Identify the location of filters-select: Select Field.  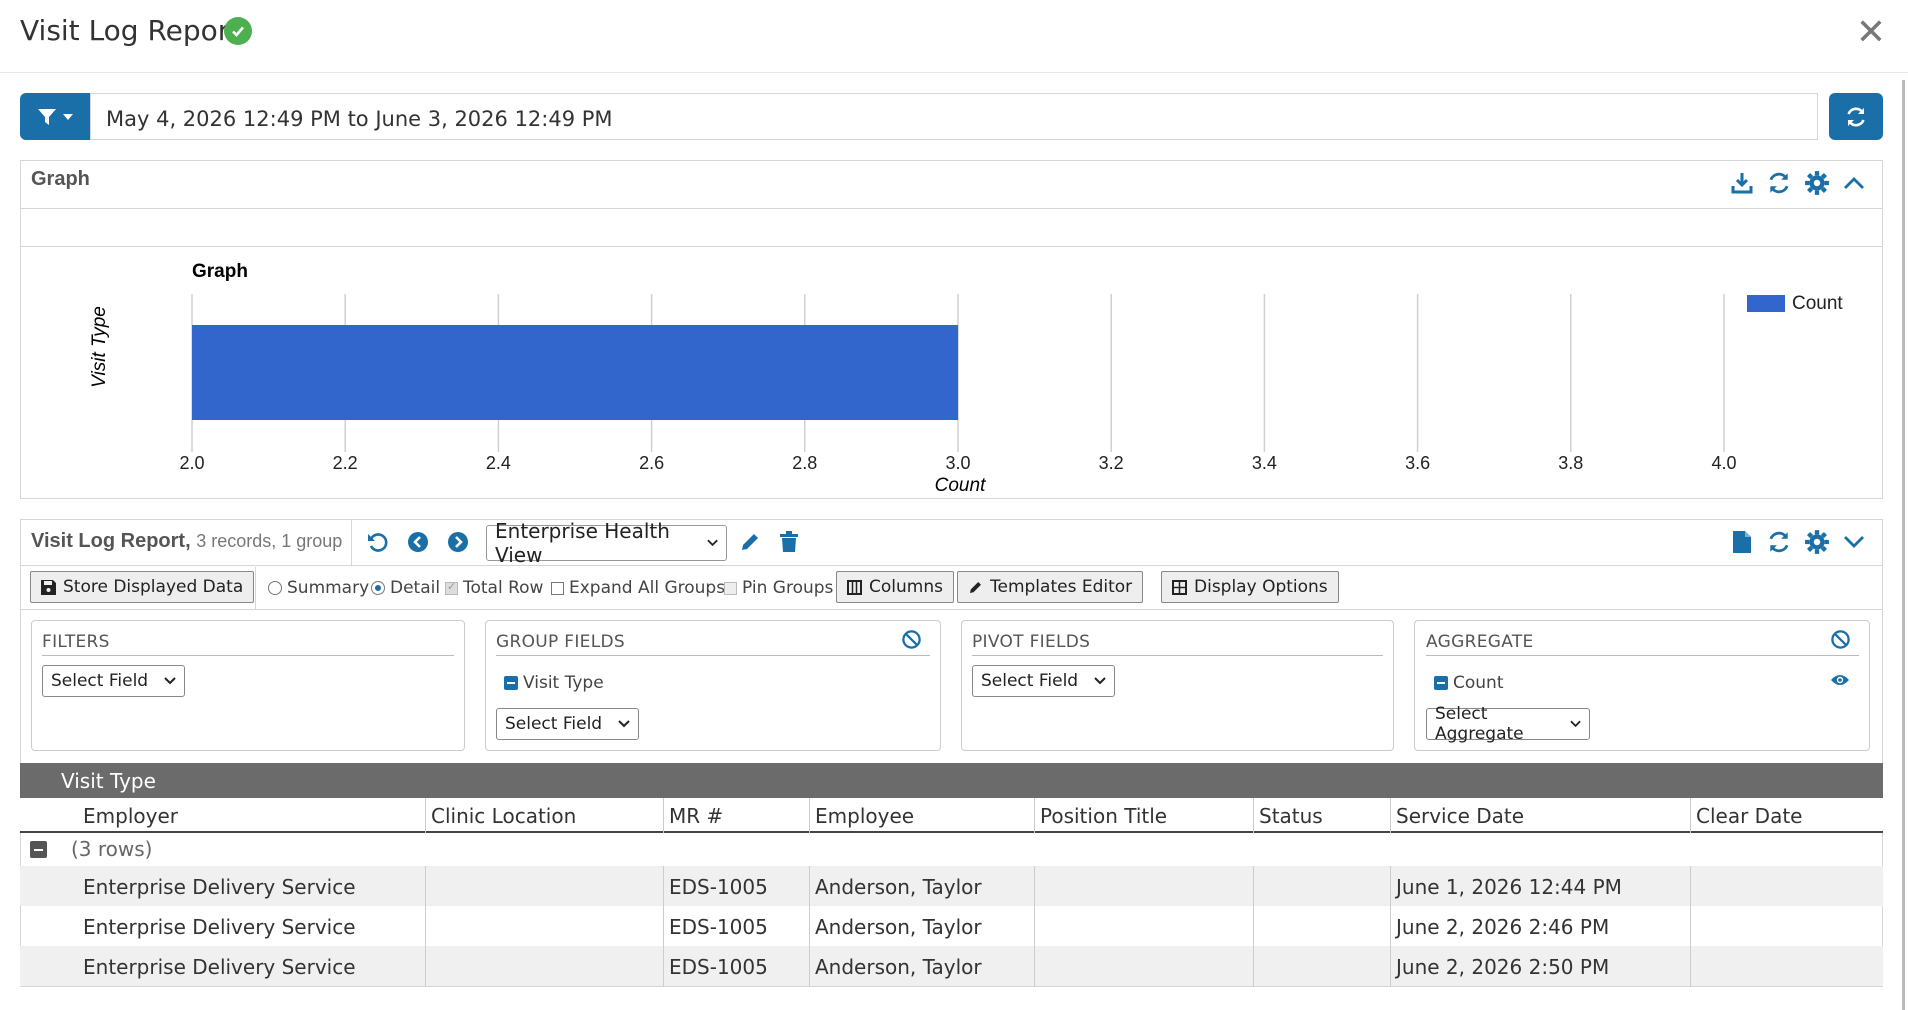
(113, 681).